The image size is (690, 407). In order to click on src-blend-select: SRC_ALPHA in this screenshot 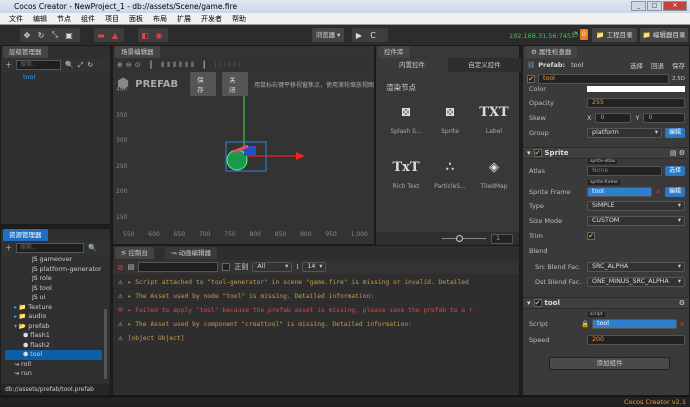, I will do `click(636, 267)`.